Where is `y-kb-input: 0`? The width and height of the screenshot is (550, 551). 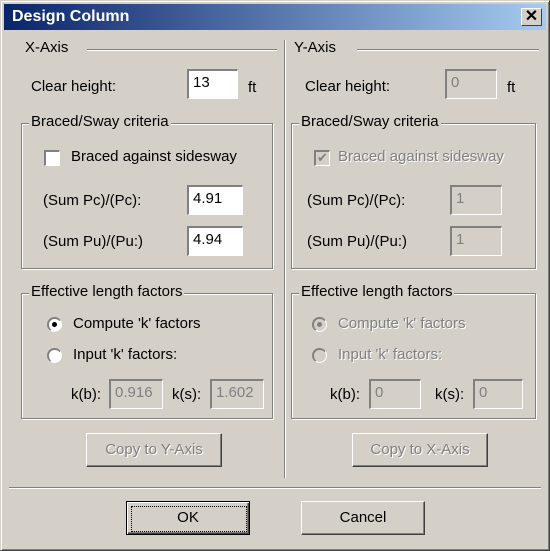 y-kb-input: 0 is located at coordinates (395, 394).